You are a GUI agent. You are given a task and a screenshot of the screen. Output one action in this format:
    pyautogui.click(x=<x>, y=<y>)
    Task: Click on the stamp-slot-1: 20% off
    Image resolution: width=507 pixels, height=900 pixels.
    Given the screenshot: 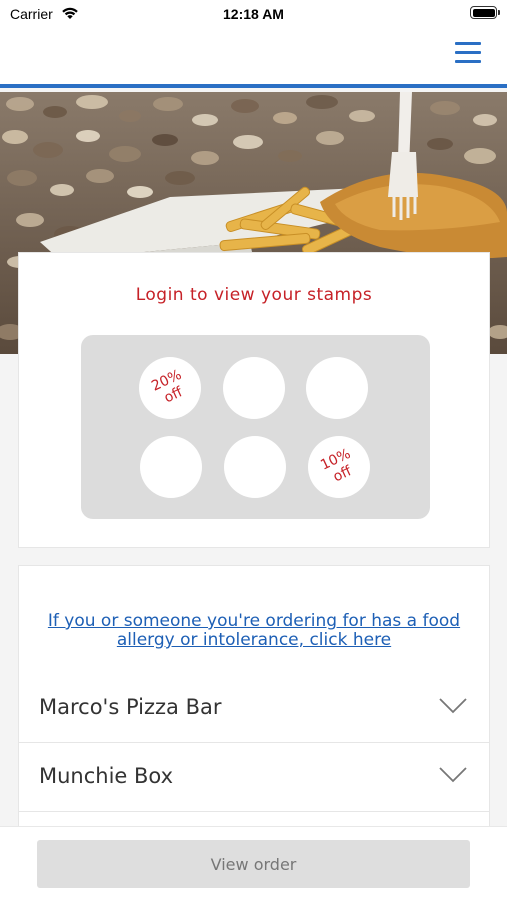 What is the action you would take?
    pyautogui.click(x=170, y=388)
    